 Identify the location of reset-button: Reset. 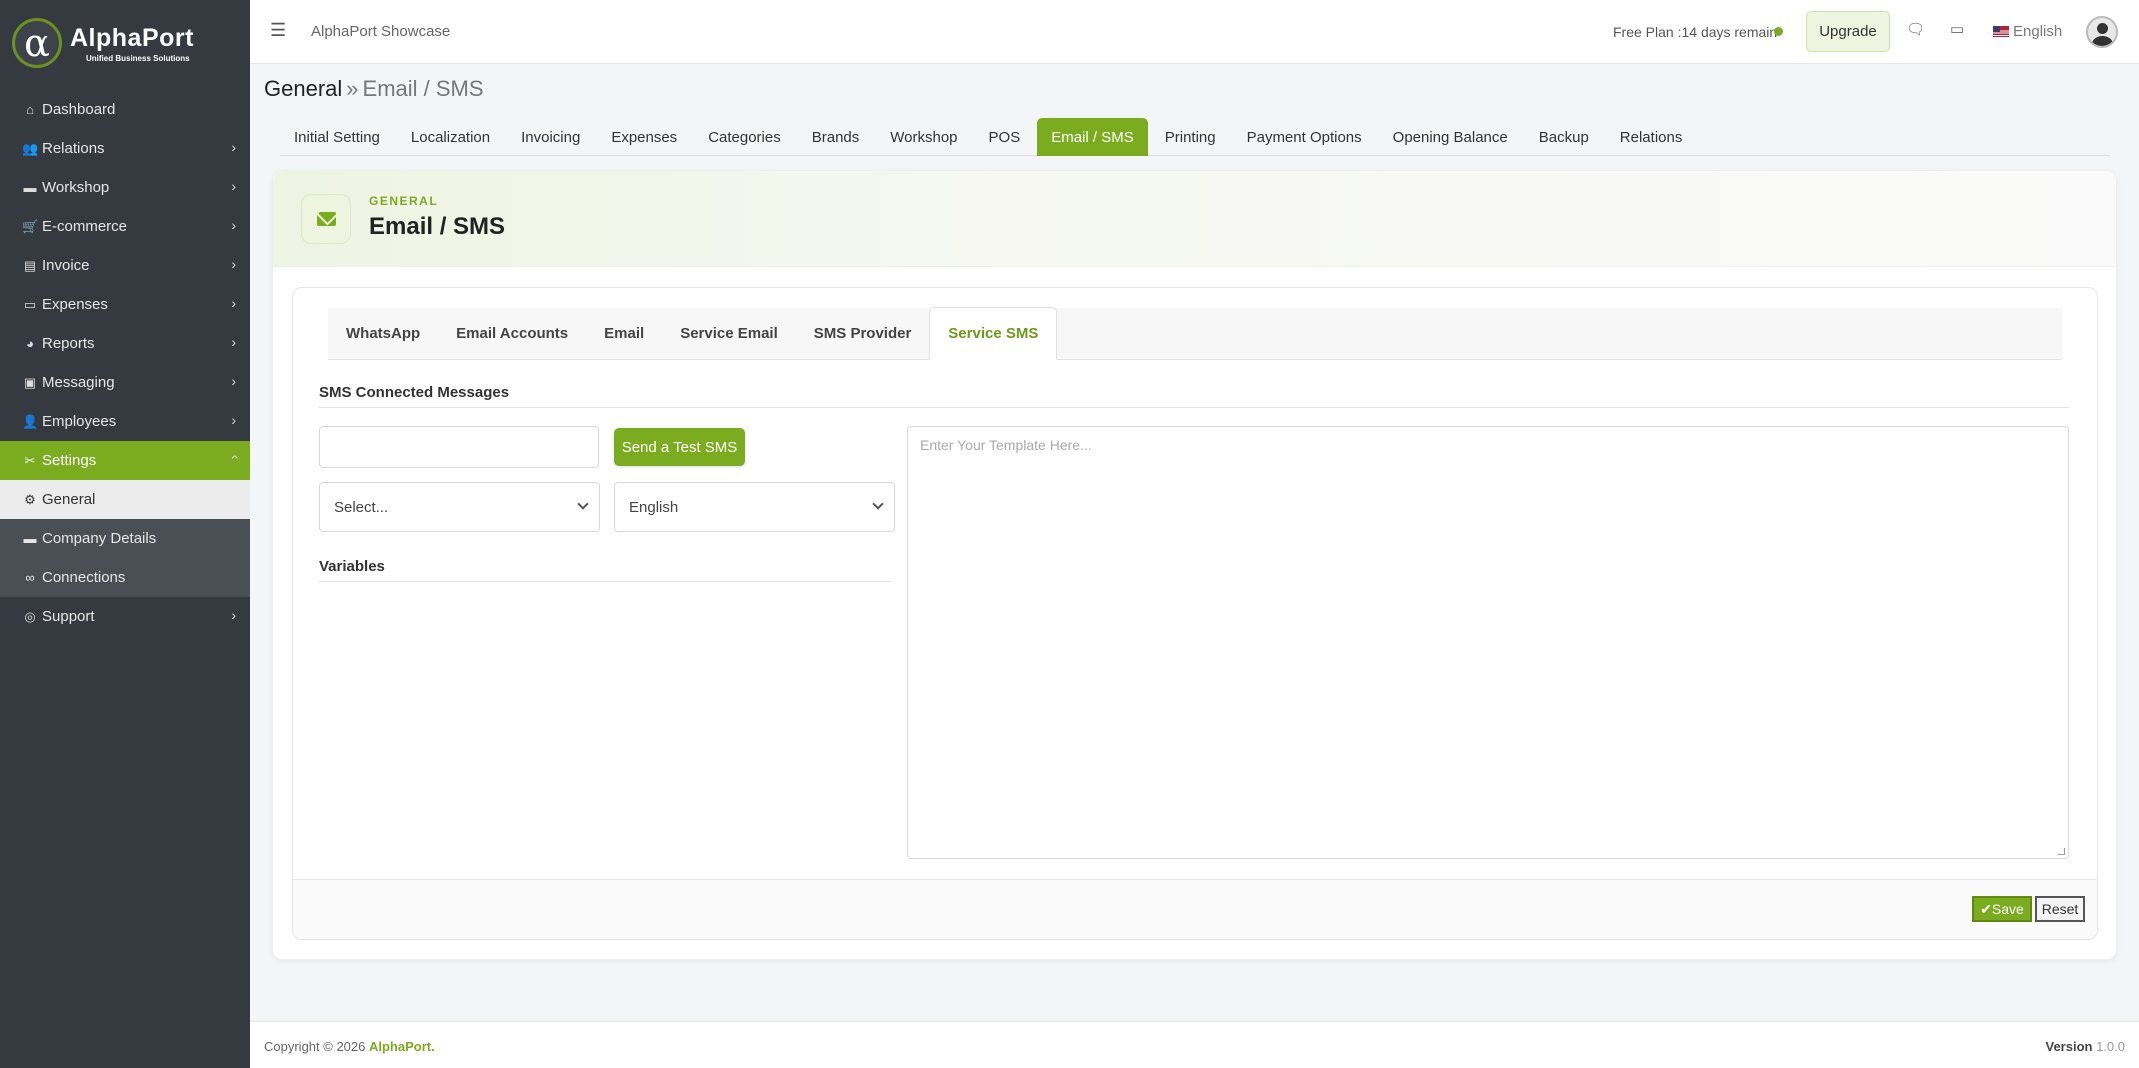
(2060, 909).